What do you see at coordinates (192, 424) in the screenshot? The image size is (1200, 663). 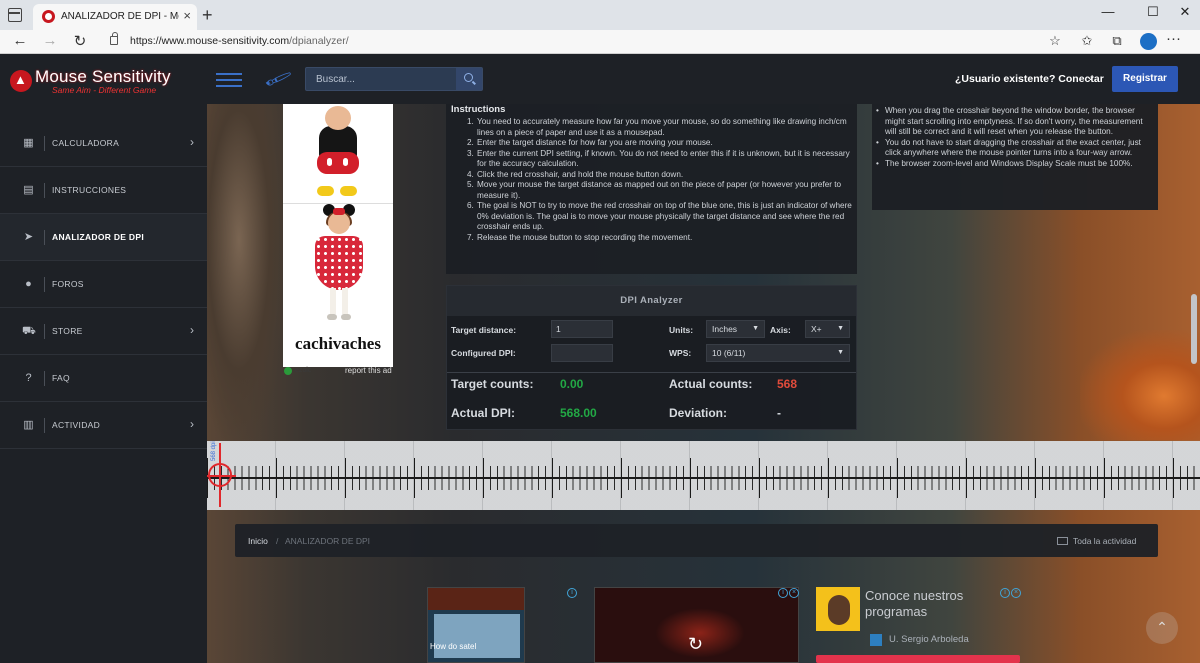 I see `chevron-right-icon: ›` at bounding box center [192, 424].